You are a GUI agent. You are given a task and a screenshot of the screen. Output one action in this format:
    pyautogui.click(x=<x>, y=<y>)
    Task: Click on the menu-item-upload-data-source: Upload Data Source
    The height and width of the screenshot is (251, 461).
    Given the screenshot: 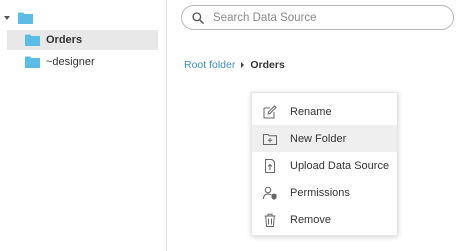 What is the action you would take?
    pyautogui.click(x=324, y=165)
    